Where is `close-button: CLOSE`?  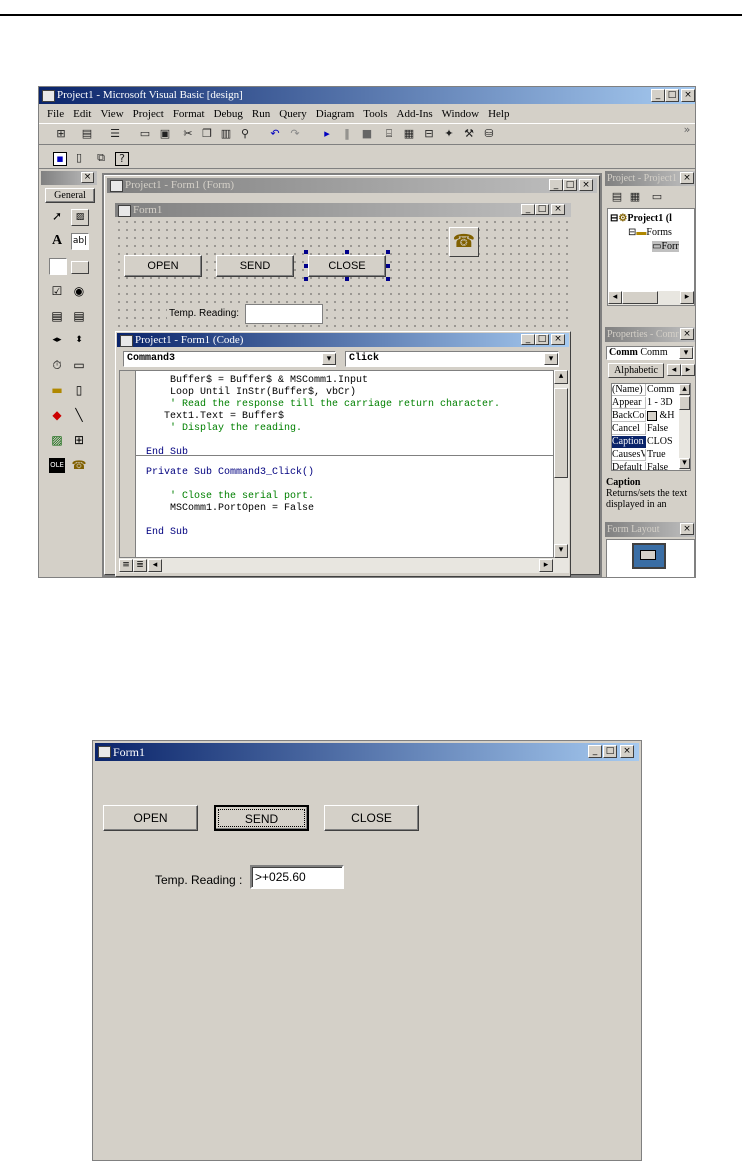 close-button: CLOSE is located at coordinates (371, 818).